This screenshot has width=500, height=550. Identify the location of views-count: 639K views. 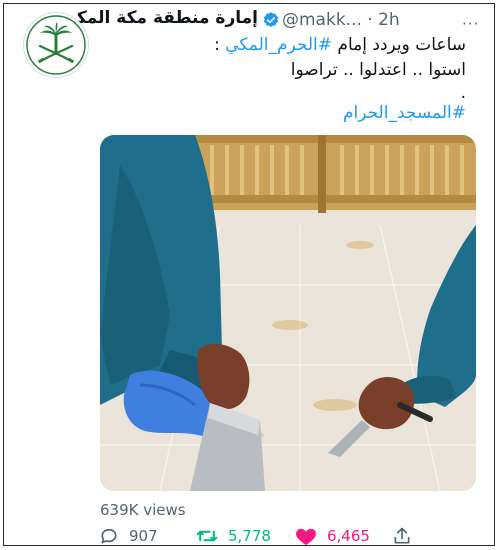
(143, 510).